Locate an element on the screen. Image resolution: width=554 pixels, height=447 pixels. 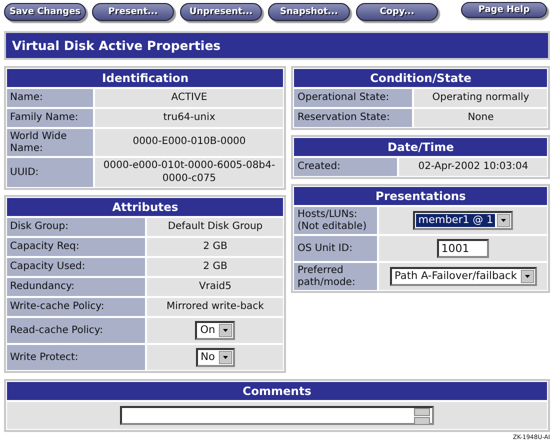
field-label: Family Name: is located at coordinates (51, 118).